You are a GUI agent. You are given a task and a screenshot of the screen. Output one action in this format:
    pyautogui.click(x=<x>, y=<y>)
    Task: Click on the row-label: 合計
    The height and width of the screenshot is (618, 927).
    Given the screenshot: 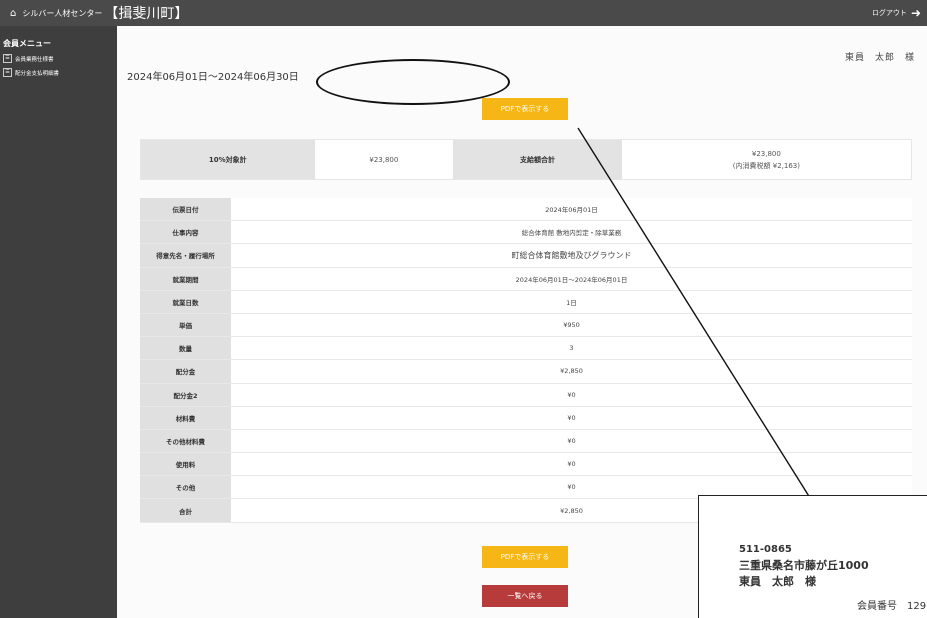 What is the action you would take?
    pyautogui.click(x=185, y=510)
    